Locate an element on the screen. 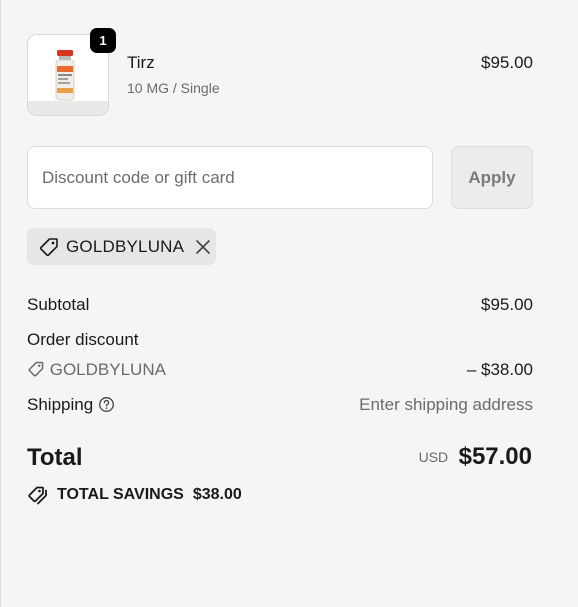 Image resolution: width=578 pixels, height=607 pixels. total-amount: $57.00 is located at coordinates (495, 456).